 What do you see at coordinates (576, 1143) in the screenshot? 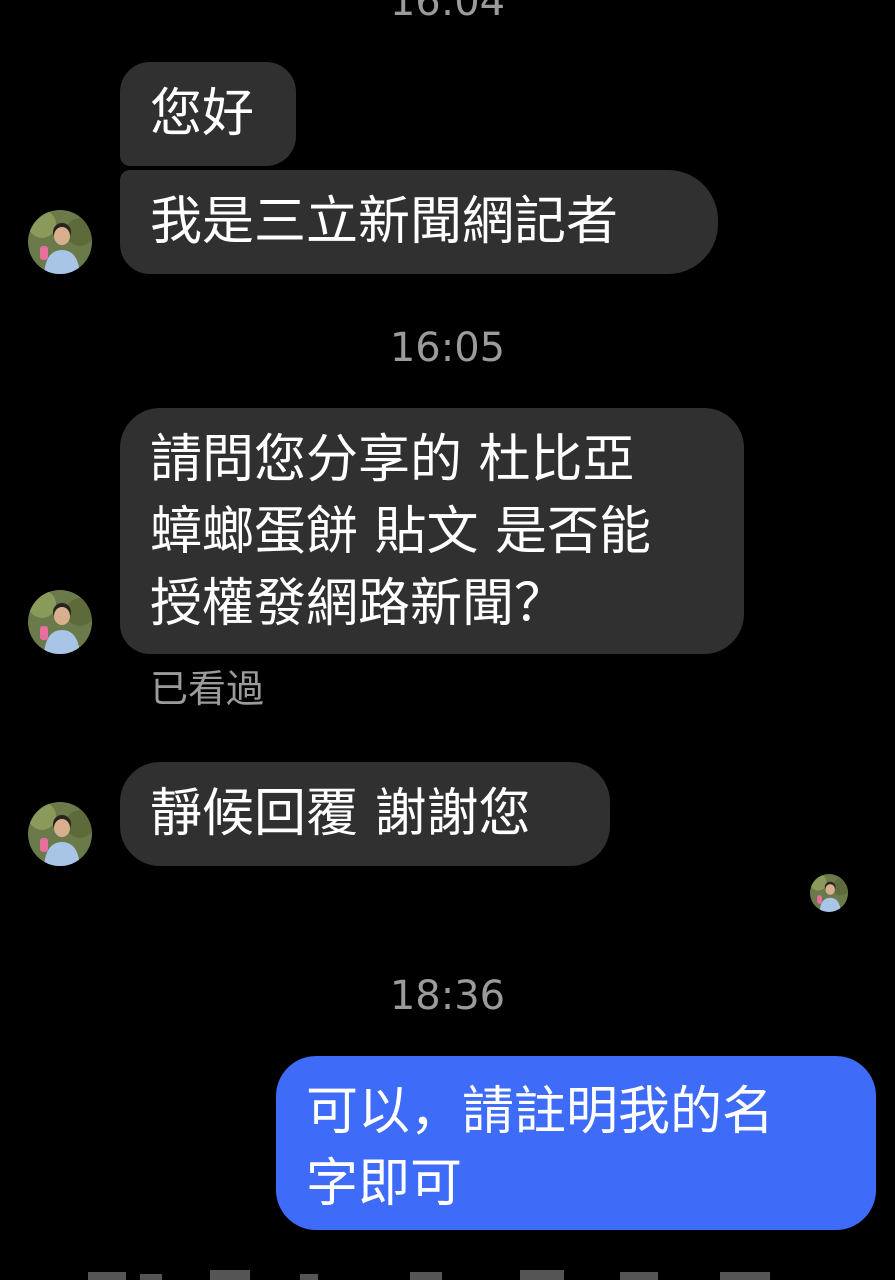
I see `message-bubble-outgoing: 可以，請註明我的名 字即可` at bounding box center [576, 1143].